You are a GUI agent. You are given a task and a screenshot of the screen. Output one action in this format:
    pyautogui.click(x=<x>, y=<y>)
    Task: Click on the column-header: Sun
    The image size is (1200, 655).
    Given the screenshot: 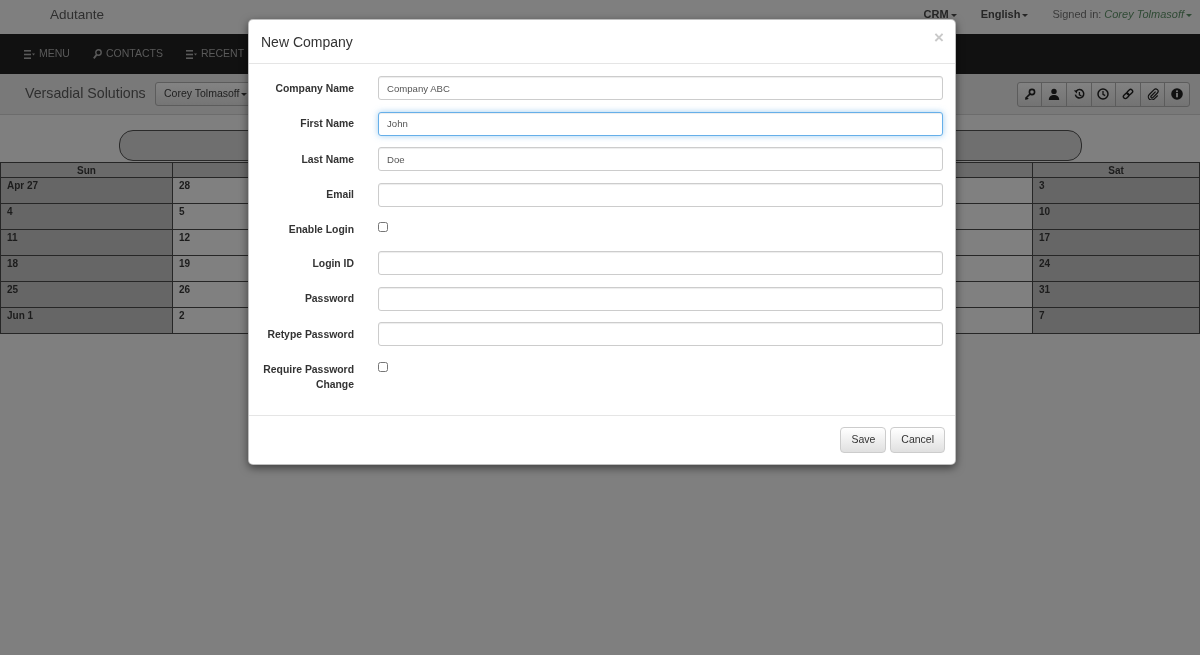 What is the action you would take?
    pyautogui.click(x=86, y=170)
    